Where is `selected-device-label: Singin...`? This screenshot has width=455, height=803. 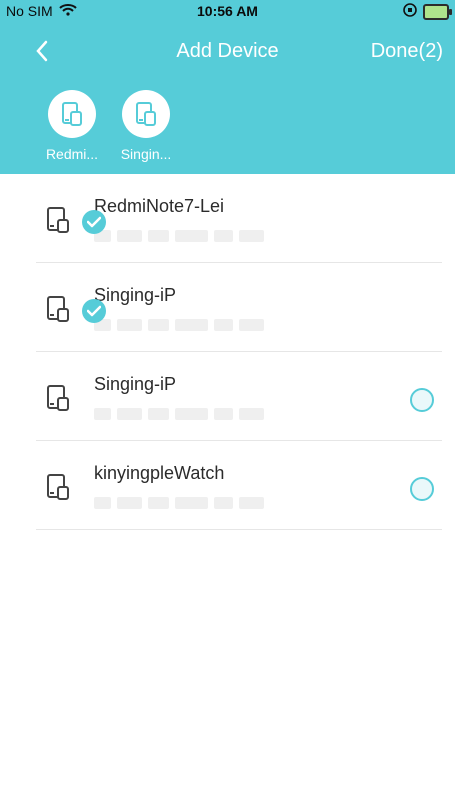
selected-device-label: Singin... is located at coordinates (146, 154).